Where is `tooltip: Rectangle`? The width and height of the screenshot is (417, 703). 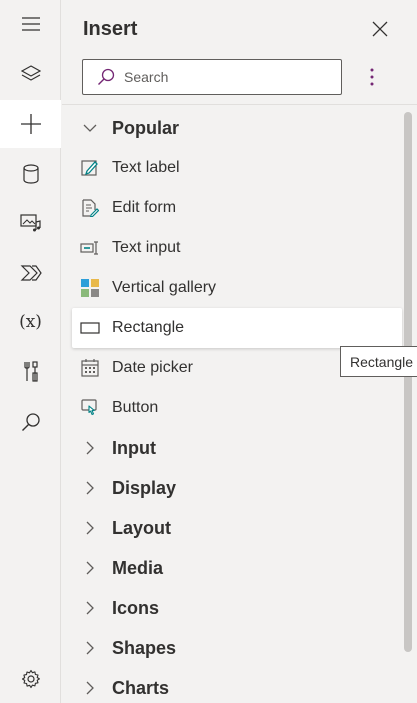
tooltip: Rectangle is located at coordinates (378, 361).